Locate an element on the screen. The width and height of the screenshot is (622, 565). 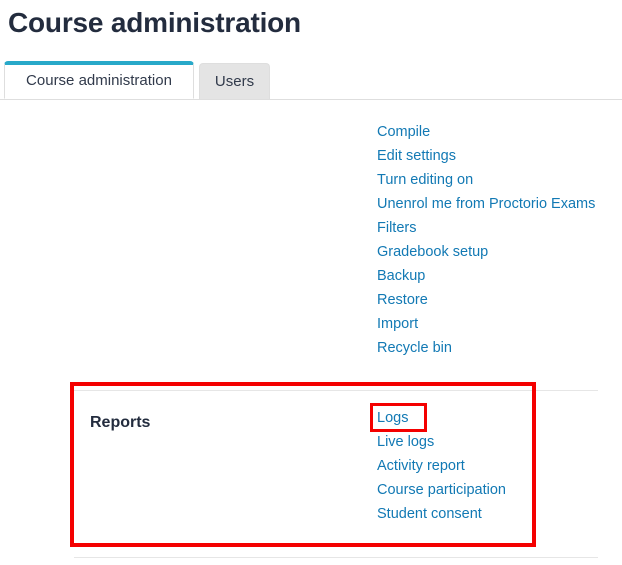
link-activity-report: Activity report is located at coordinates (441, 466).